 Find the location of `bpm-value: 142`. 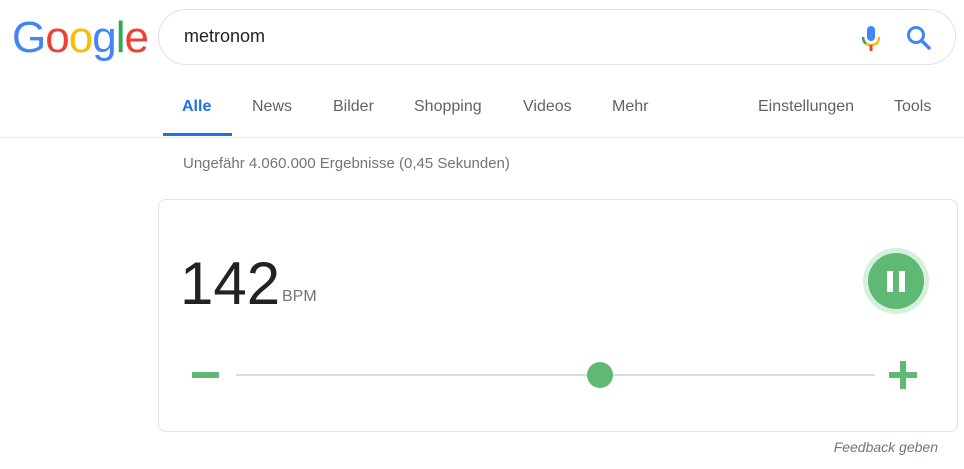

bpm-value: 142 is located at coordinates (230, 283).